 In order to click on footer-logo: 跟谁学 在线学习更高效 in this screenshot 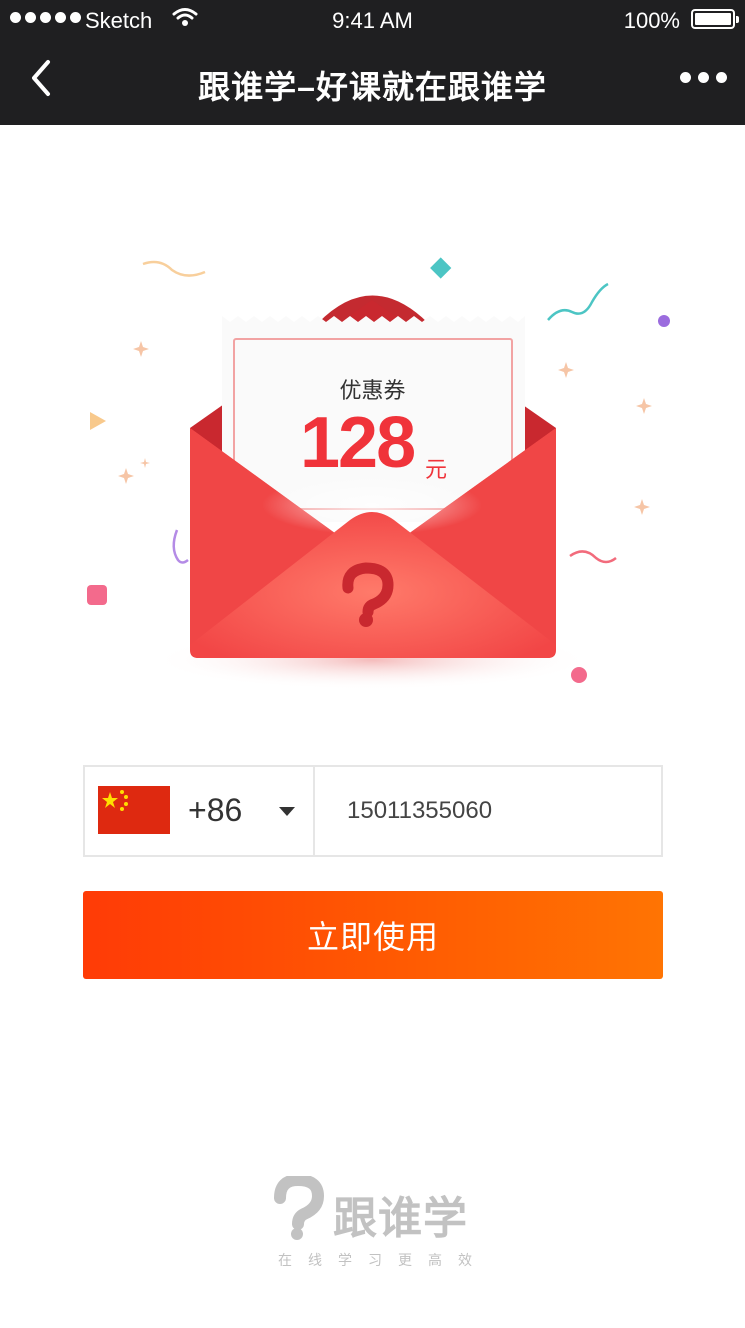, I will do `click(375, 1226)`.